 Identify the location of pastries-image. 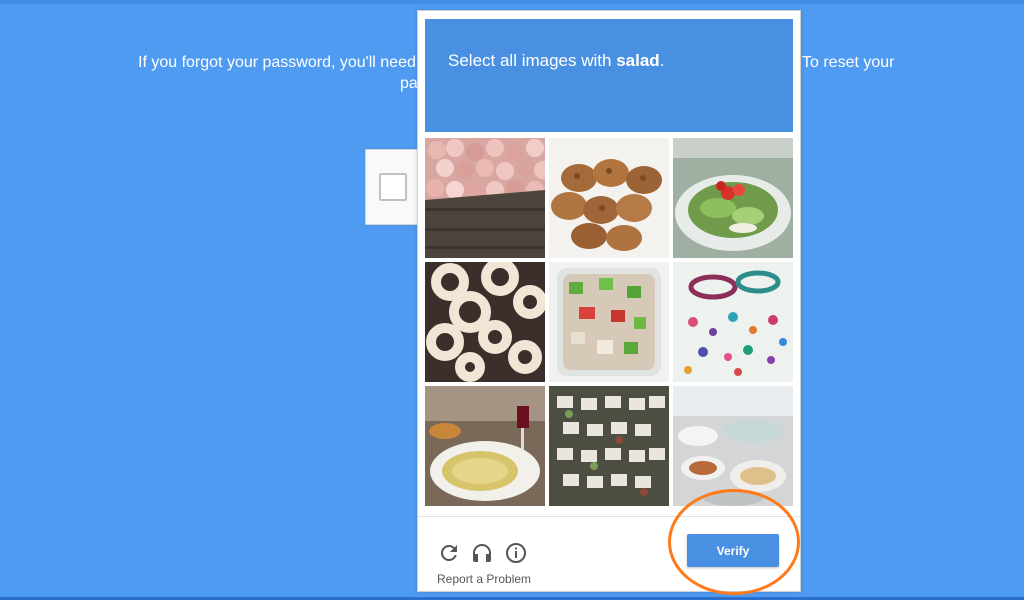
(609, 446).